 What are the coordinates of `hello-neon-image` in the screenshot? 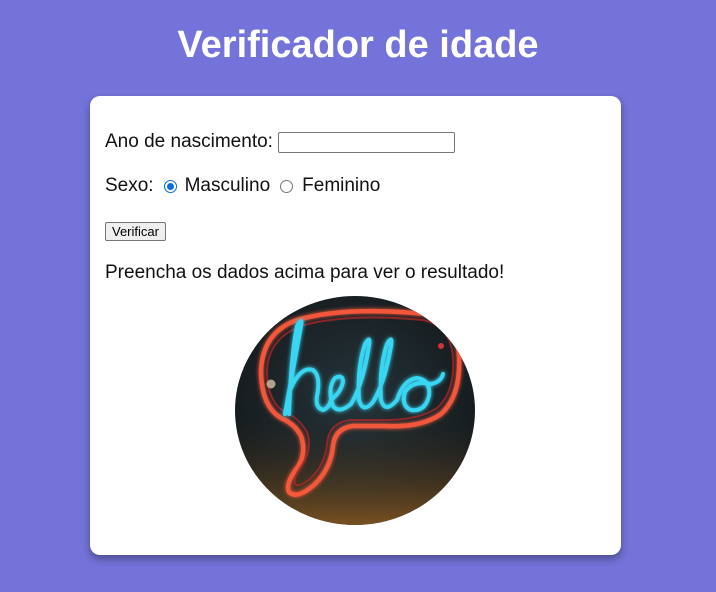 It's located at (355, 410).